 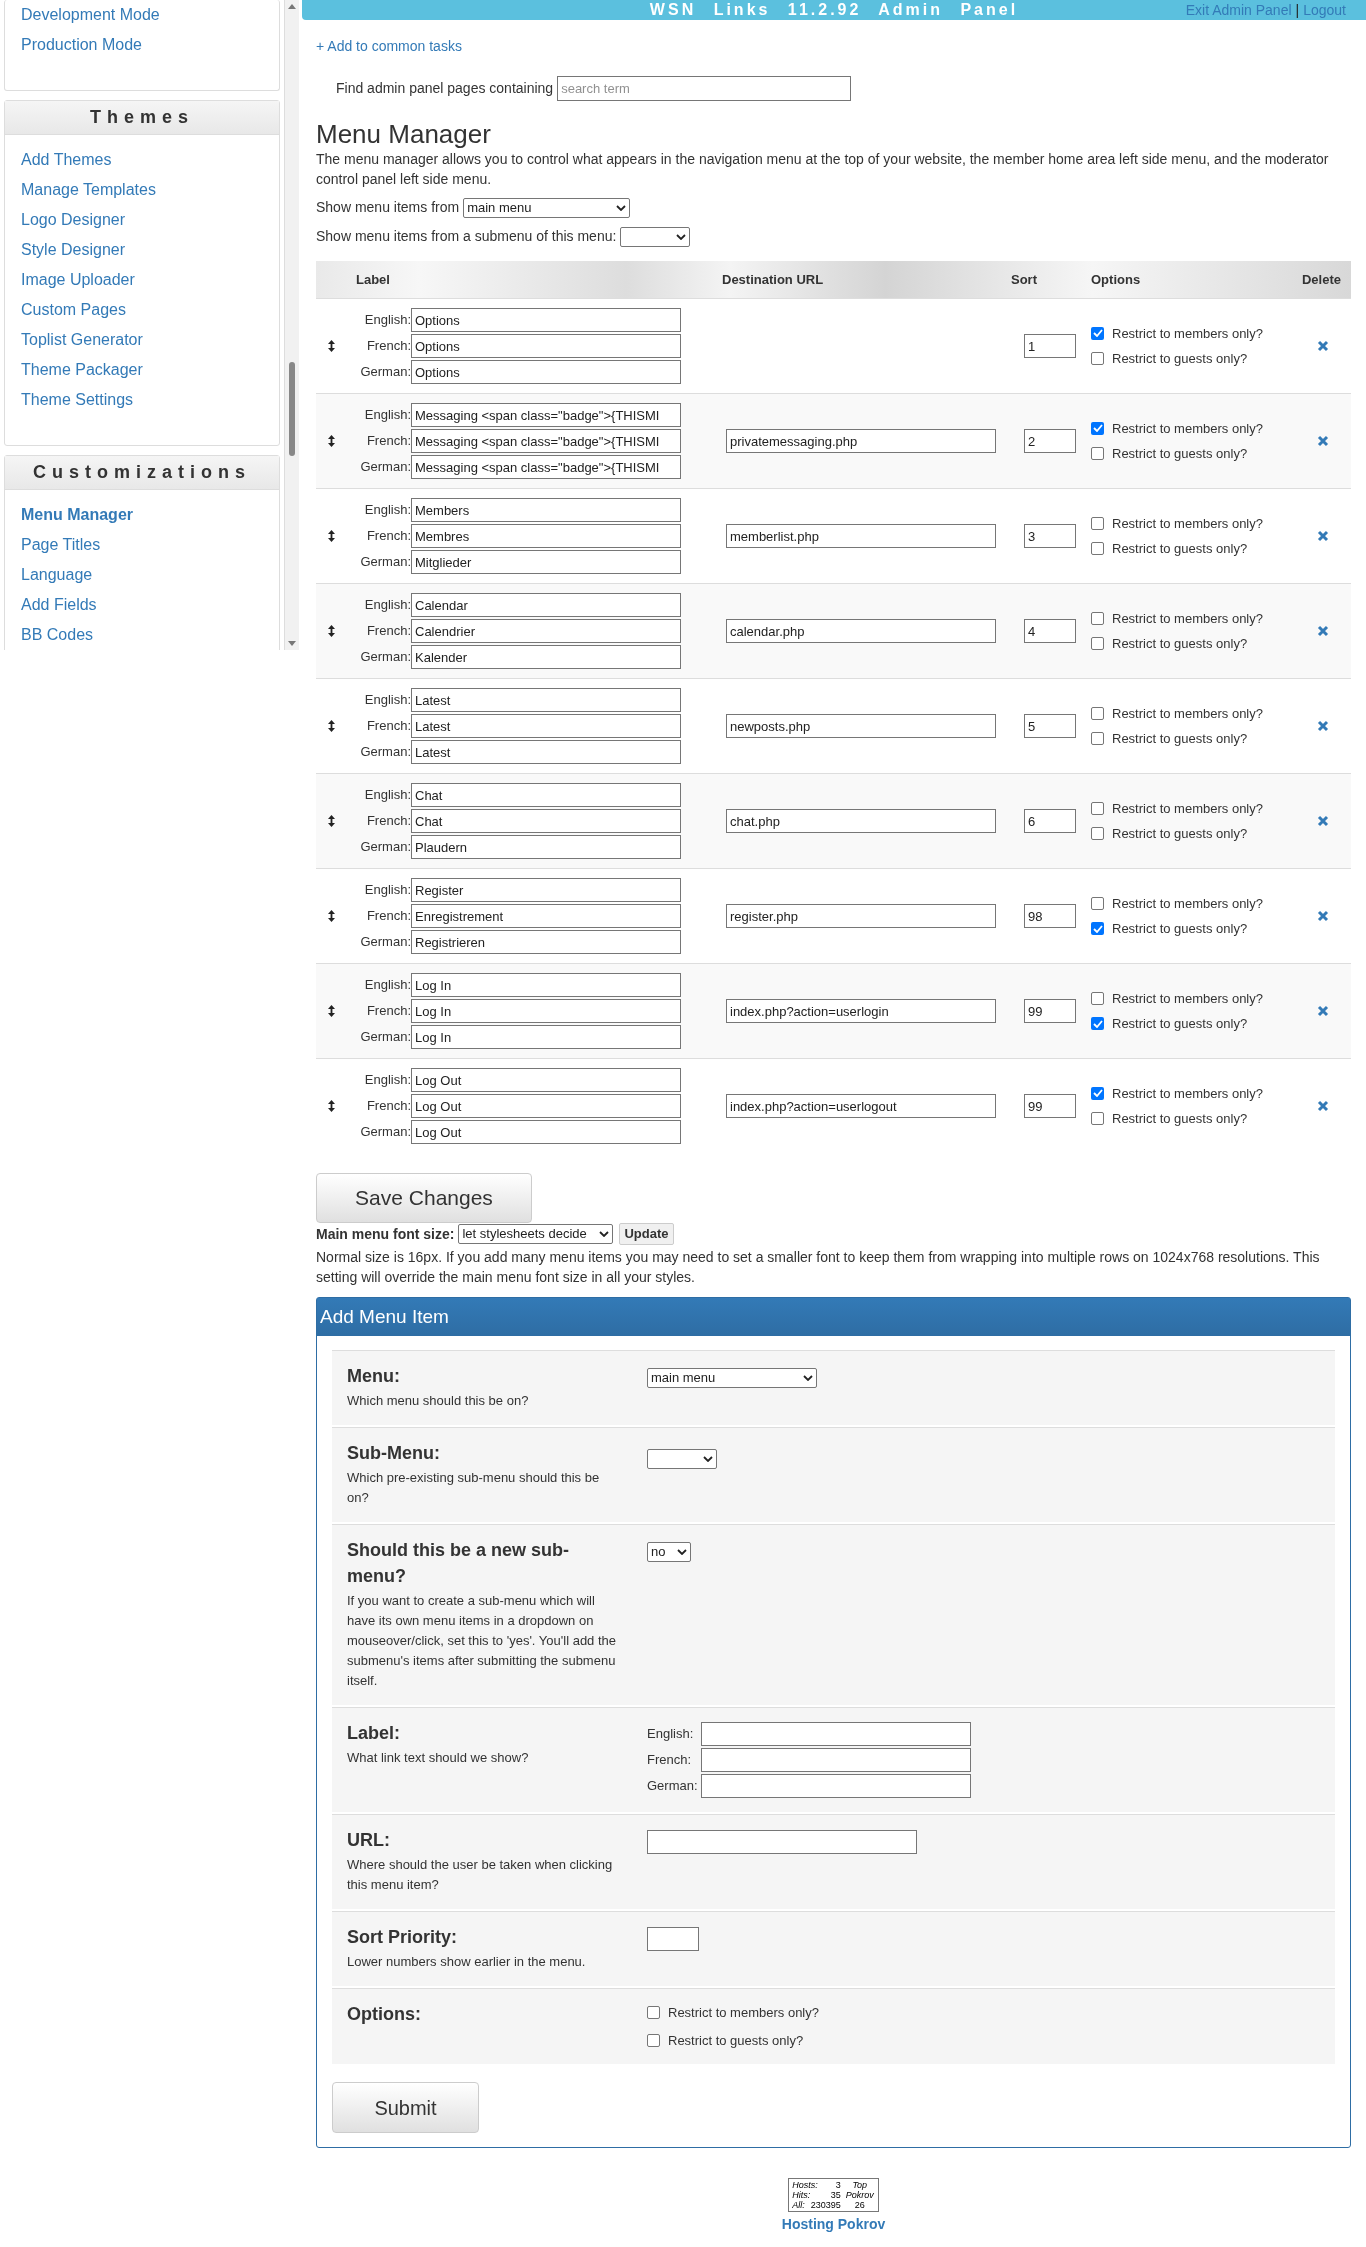 I want to click on sort-field: 1, so click(x=1050, y=346).